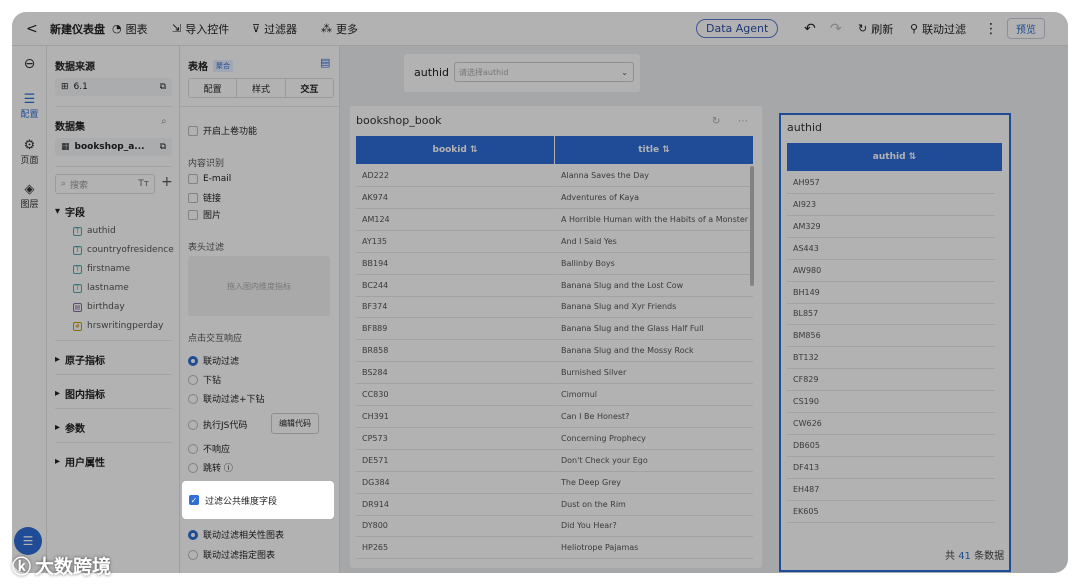 The height and width of the screenshot is (585, 1080). I want to click on cell-title: Concerning Prophecy, so click(654, 439).